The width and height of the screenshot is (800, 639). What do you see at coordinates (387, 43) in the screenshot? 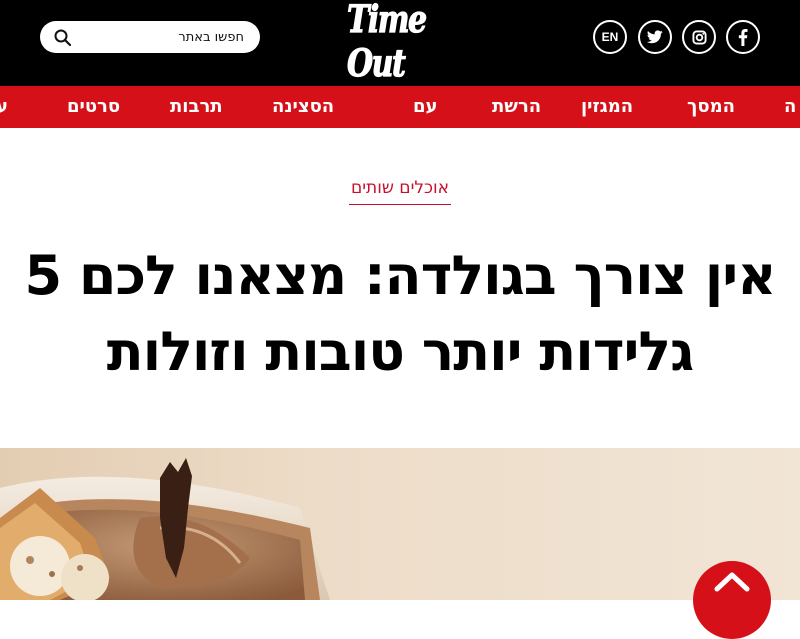
I see `logo-text: Time Out` at bounding box center [387, 43].